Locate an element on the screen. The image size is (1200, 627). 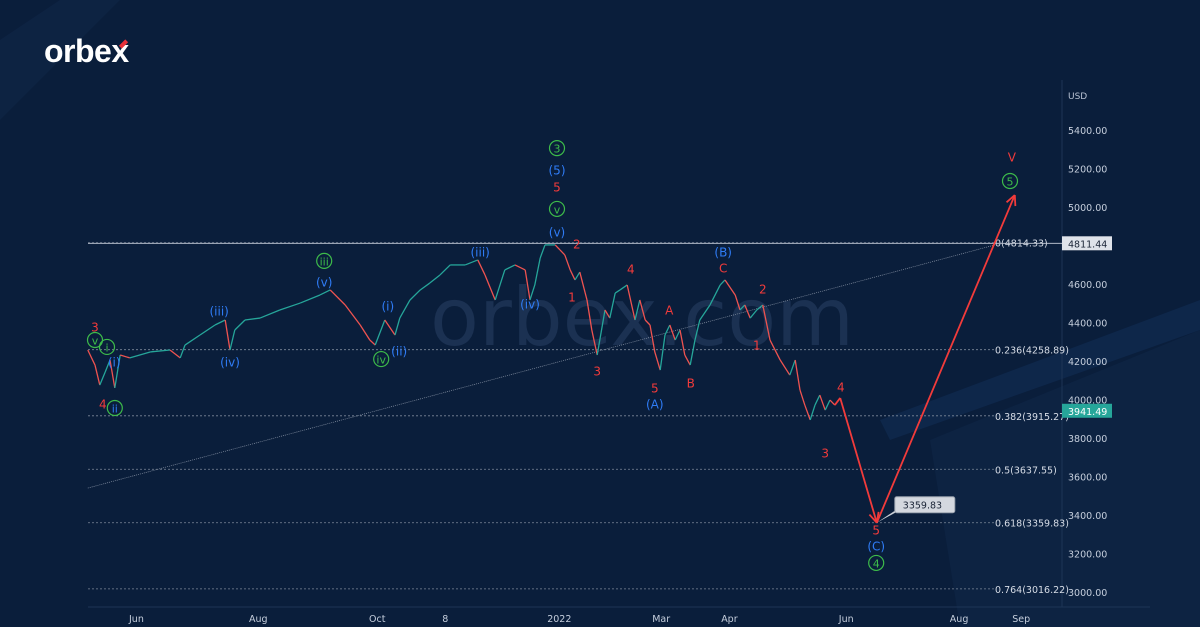
wave-label: ii is located at coordinates (115, 408).